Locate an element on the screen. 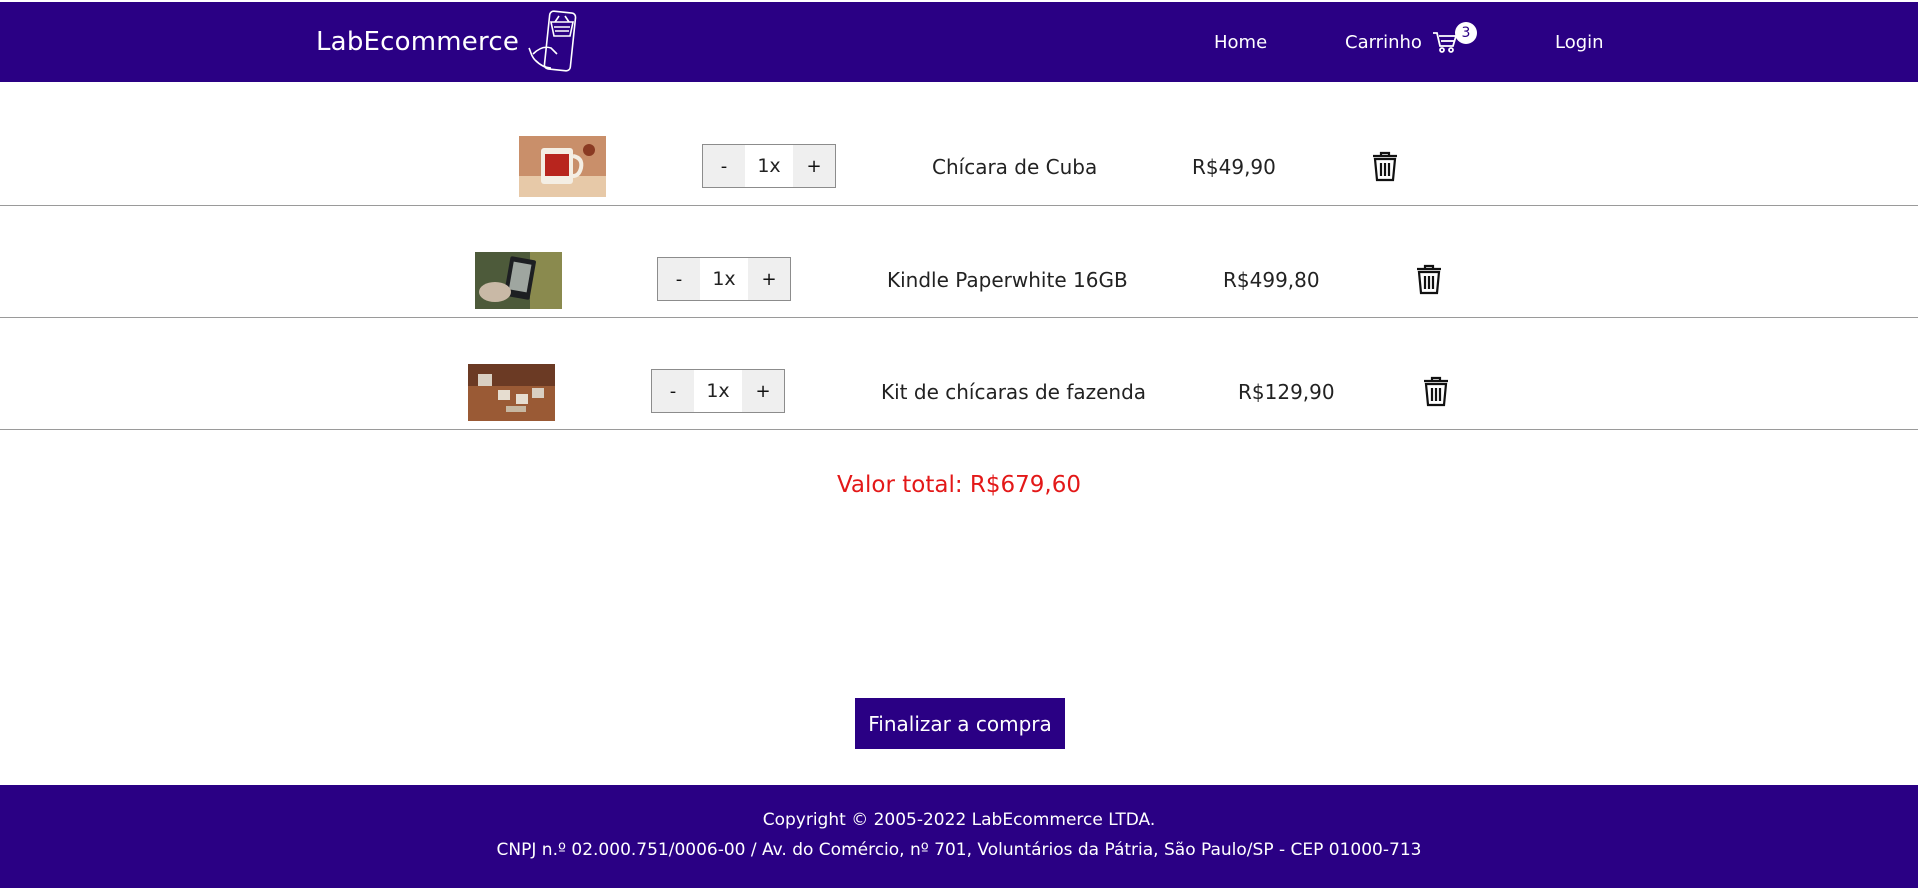  brand: LabEcommerce is located at coordinates (448, 42).